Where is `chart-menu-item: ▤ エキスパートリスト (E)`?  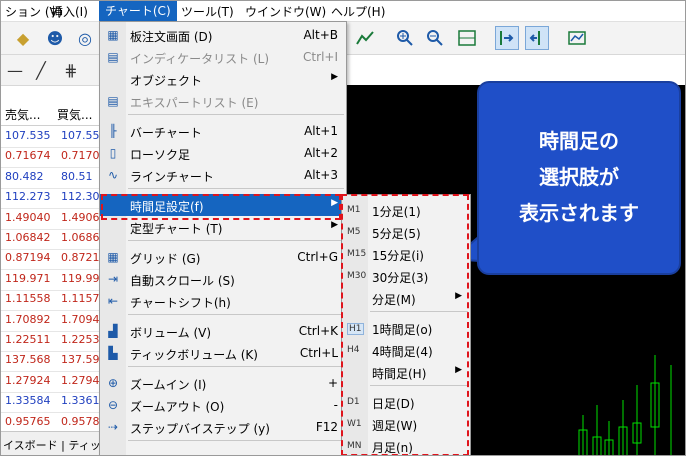
chart-menu-item: ▤ エキスパートリスト (E) is located at coordinates (223, 101).